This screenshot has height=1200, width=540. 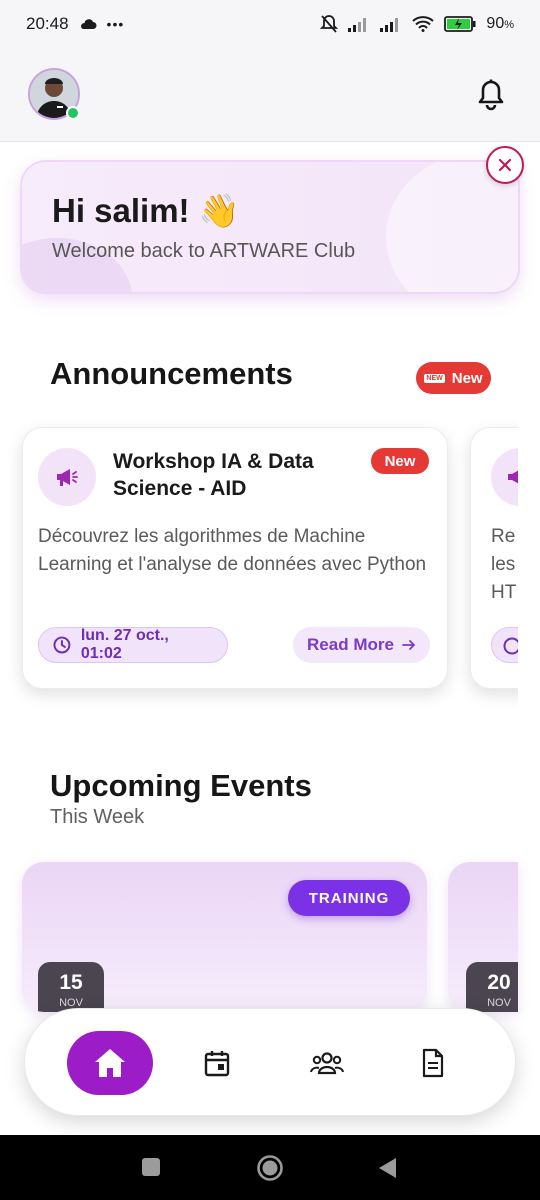 I want to click on announcement-date: lun. 27 oct., 01:02, so click(x=124, y=644).